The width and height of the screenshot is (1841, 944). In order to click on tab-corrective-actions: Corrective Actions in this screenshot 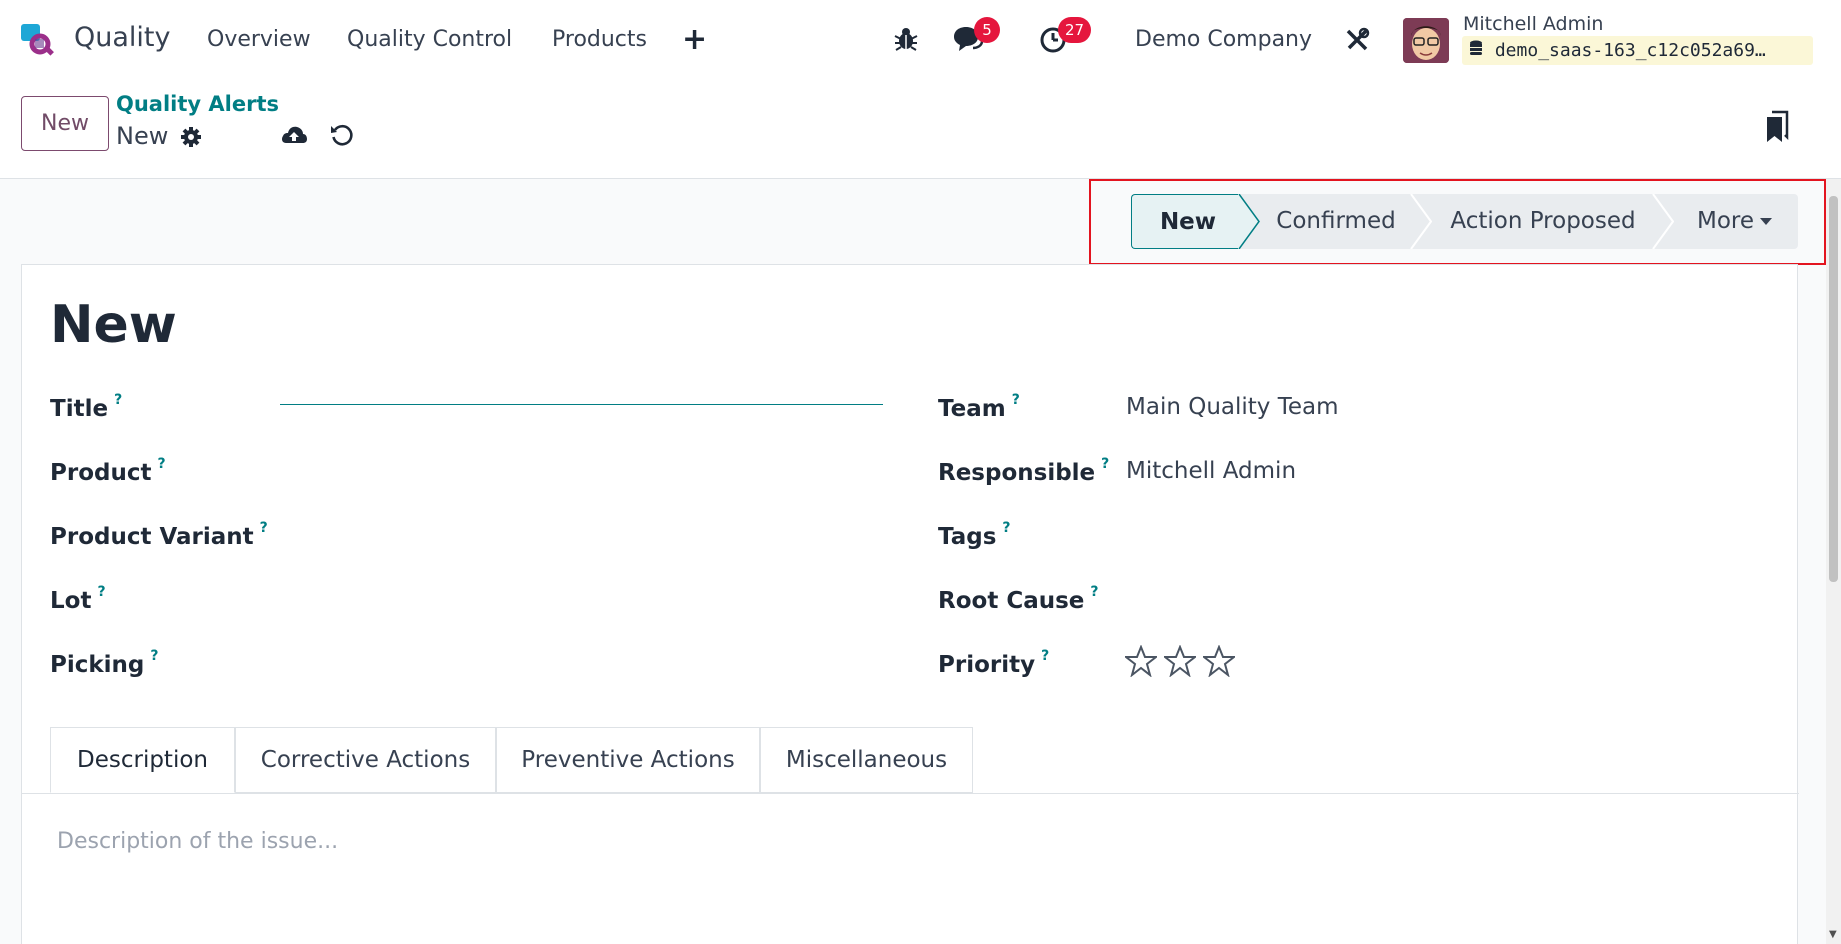, I will do `click(365, 760)`.